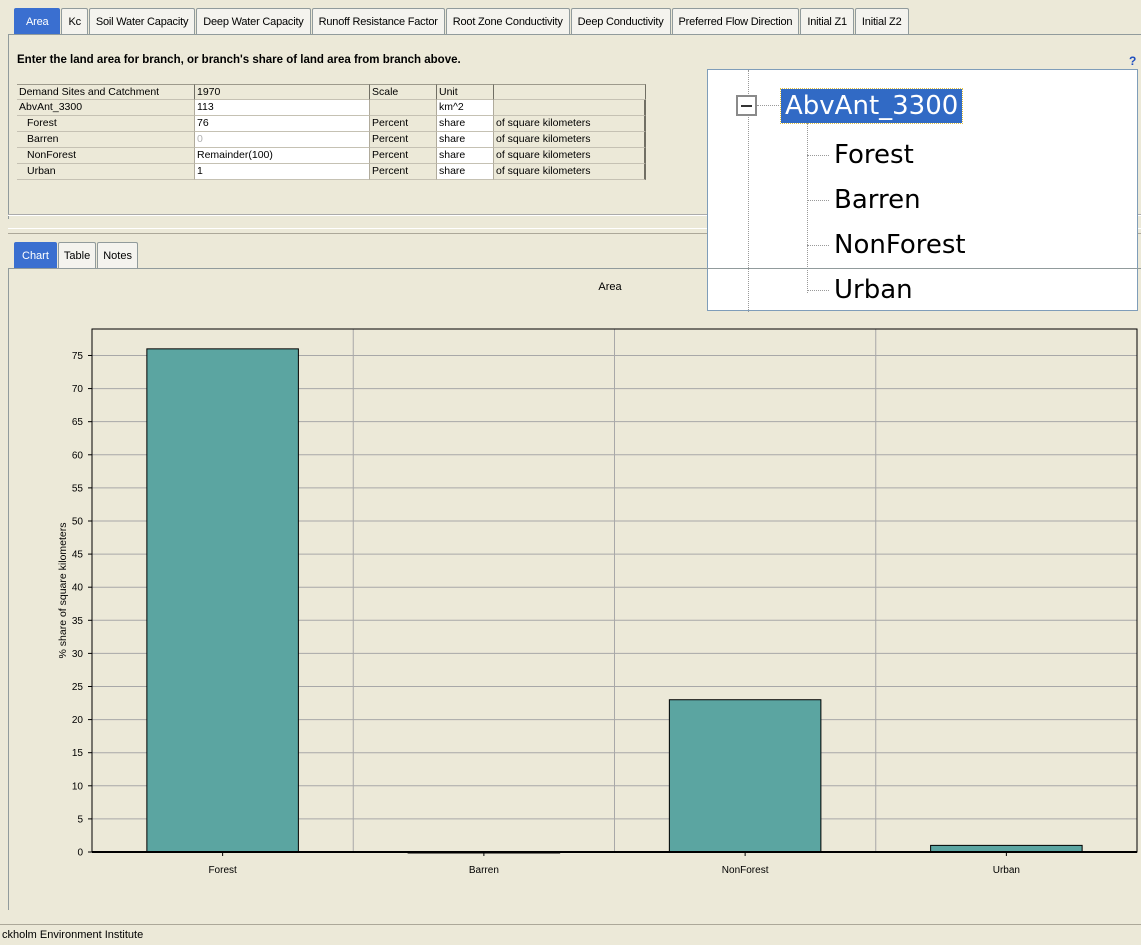  Describe the element at coordinates (106, 124) in the screenshot. I see `row-name: Forest` at that location.